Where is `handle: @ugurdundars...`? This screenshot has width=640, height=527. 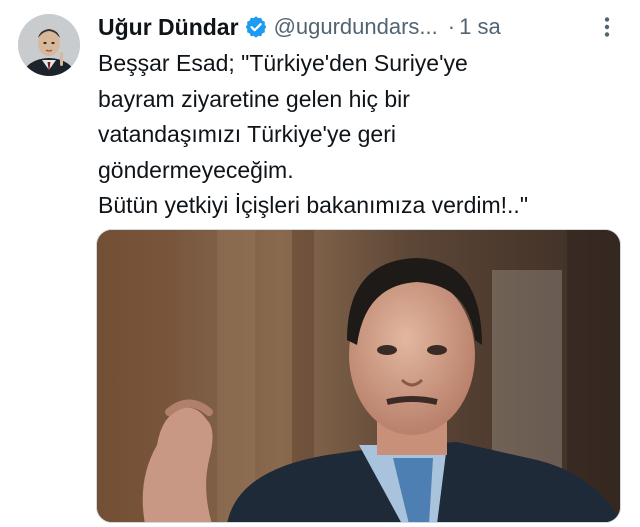
handle: @ugurdundars... is located at coordinates (356, 27).